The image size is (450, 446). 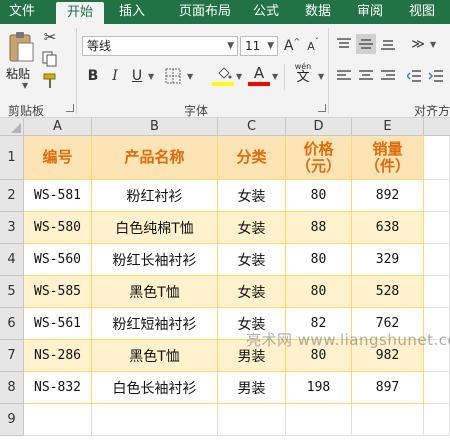 I want to click on column-header-b: B, so click(x=155, y=127).